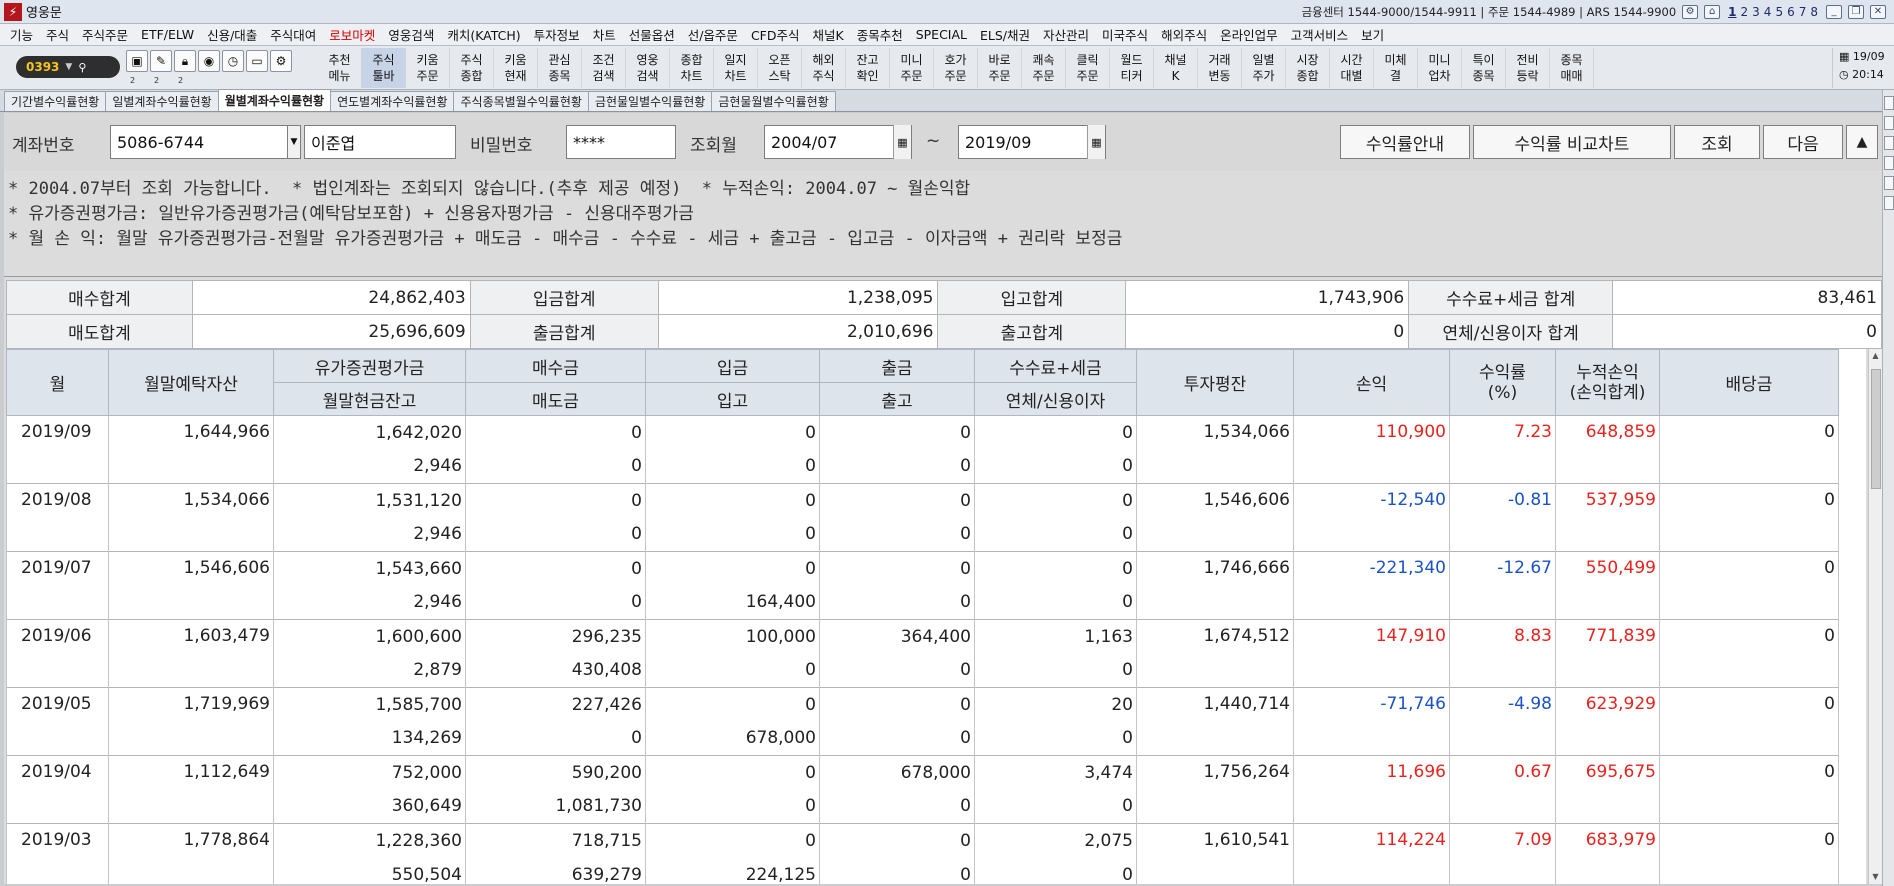 The width and height of the screenshot is (1894, 886). Describe the element at coordinates (1528, 68) in the screenshot. I see `quick-button-27: 전비 등락` at that location.